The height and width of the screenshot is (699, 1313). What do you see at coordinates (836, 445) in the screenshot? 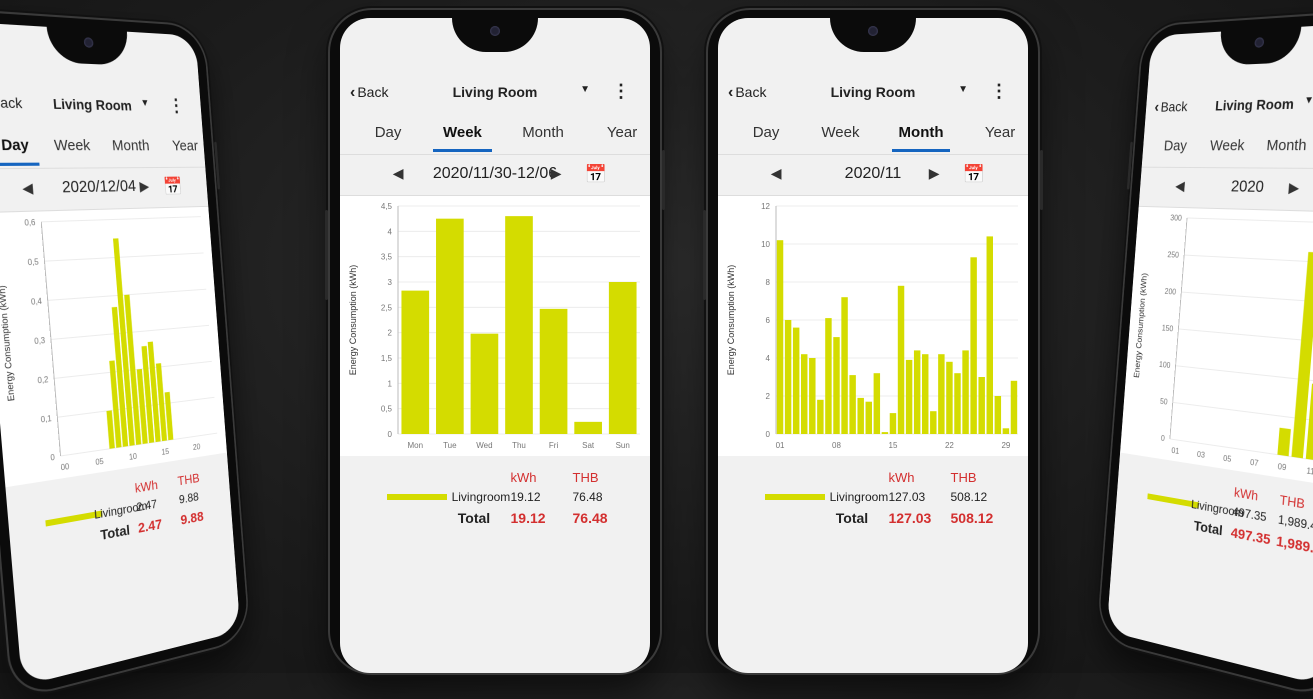
I see `x-tick-label: 08` at bounding box center [836, 445].